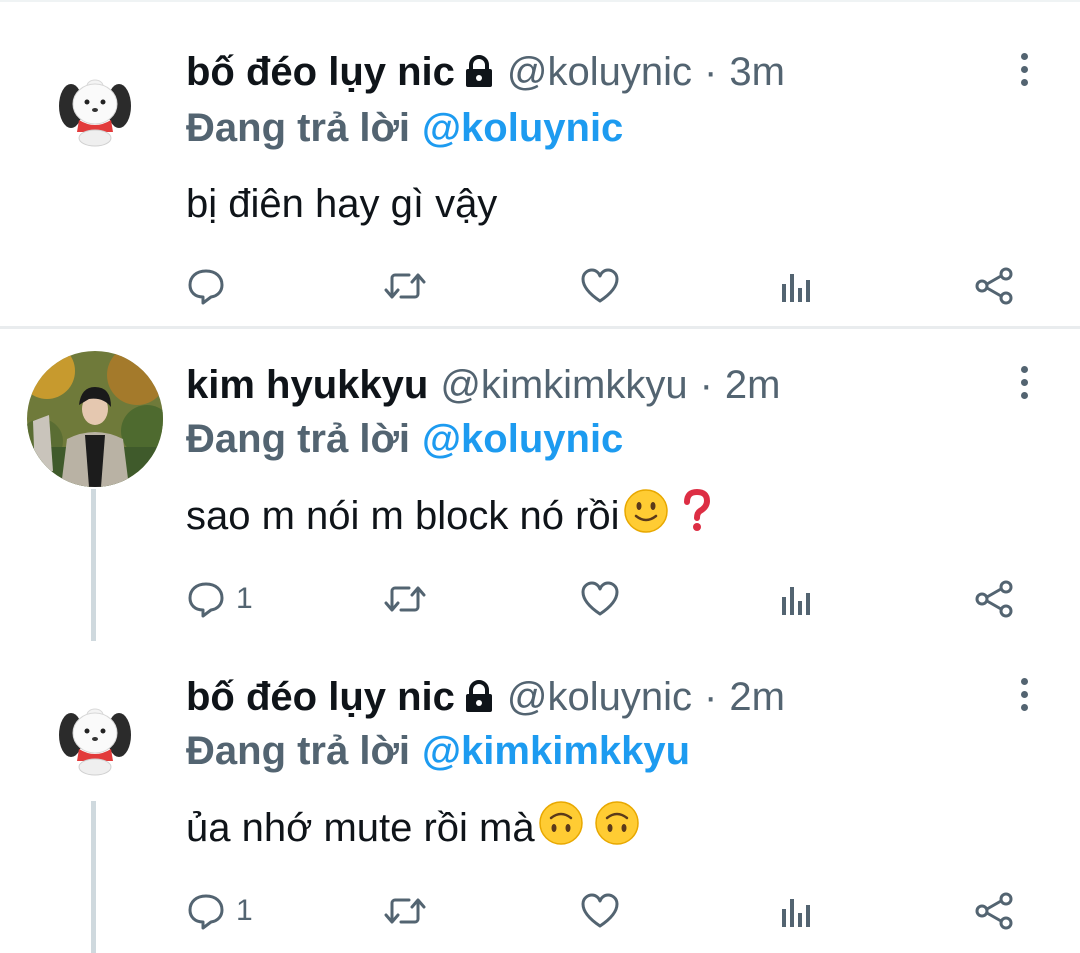  What do you see at coordinates (757, 72) in the screenshot?
I see `timestamp: 3m` at bounding box center [757, 72].